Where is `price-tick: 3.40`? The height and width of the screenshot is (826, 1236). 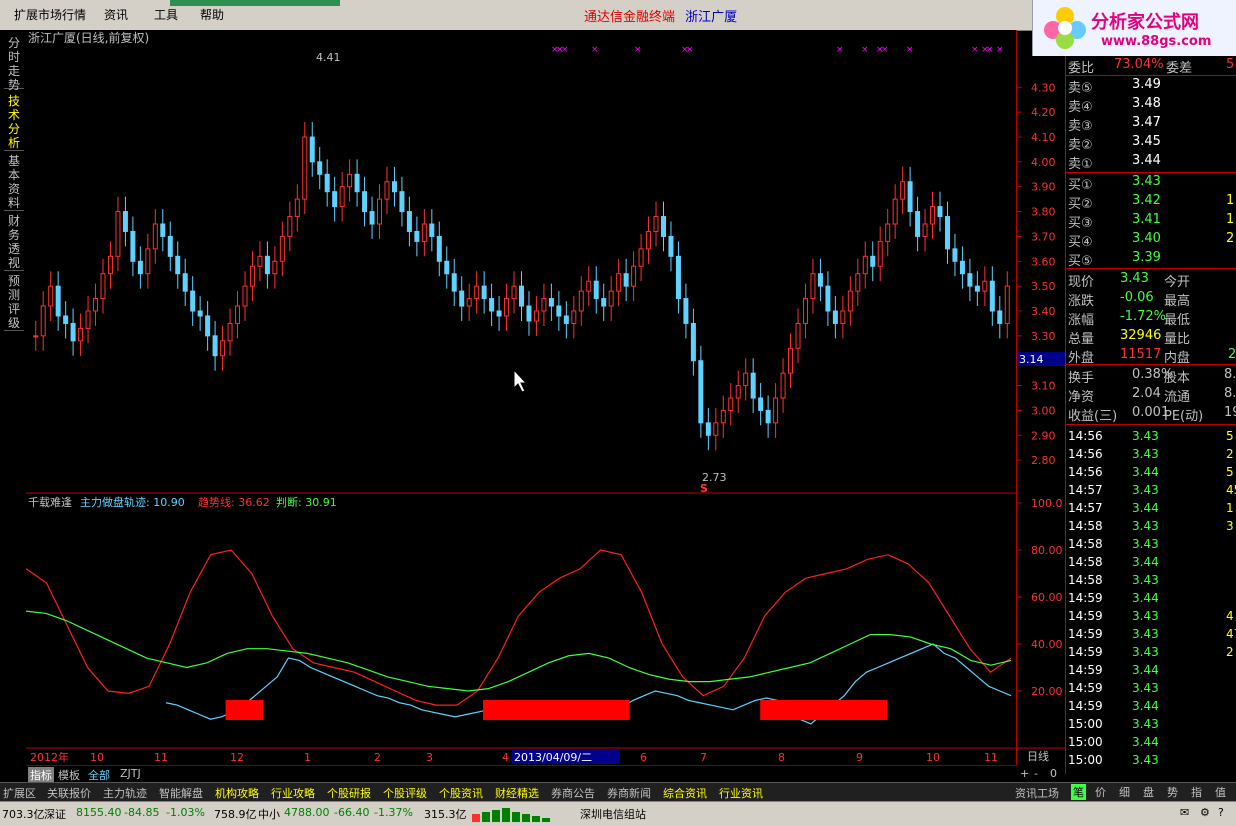
price-tick: 3.40 is located at coordinates (1043, 311).